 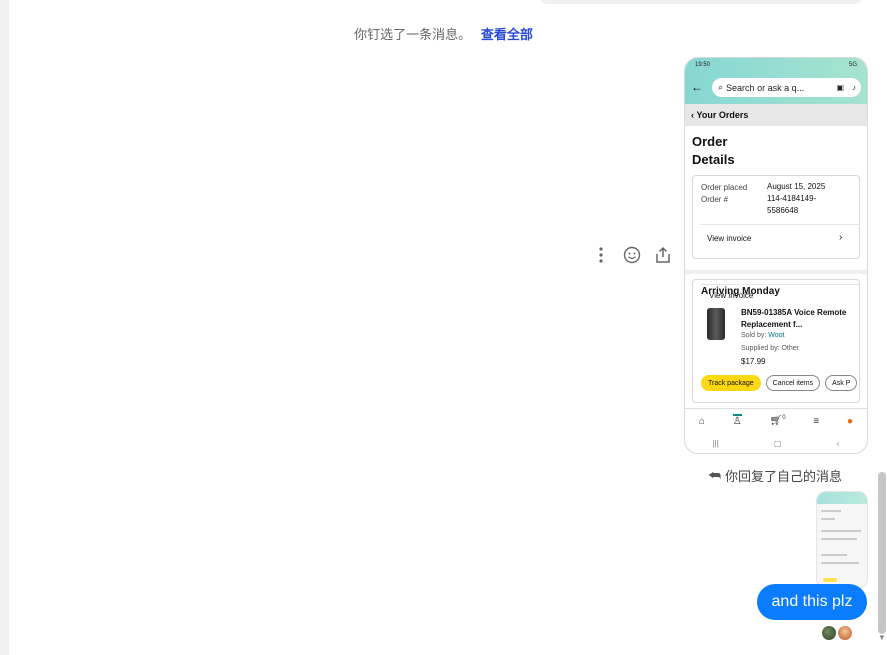 What do you see at coordinates (841, 383) in the screenshot?
I see `ask-button: Ask P` at bounding box center [841, 383].